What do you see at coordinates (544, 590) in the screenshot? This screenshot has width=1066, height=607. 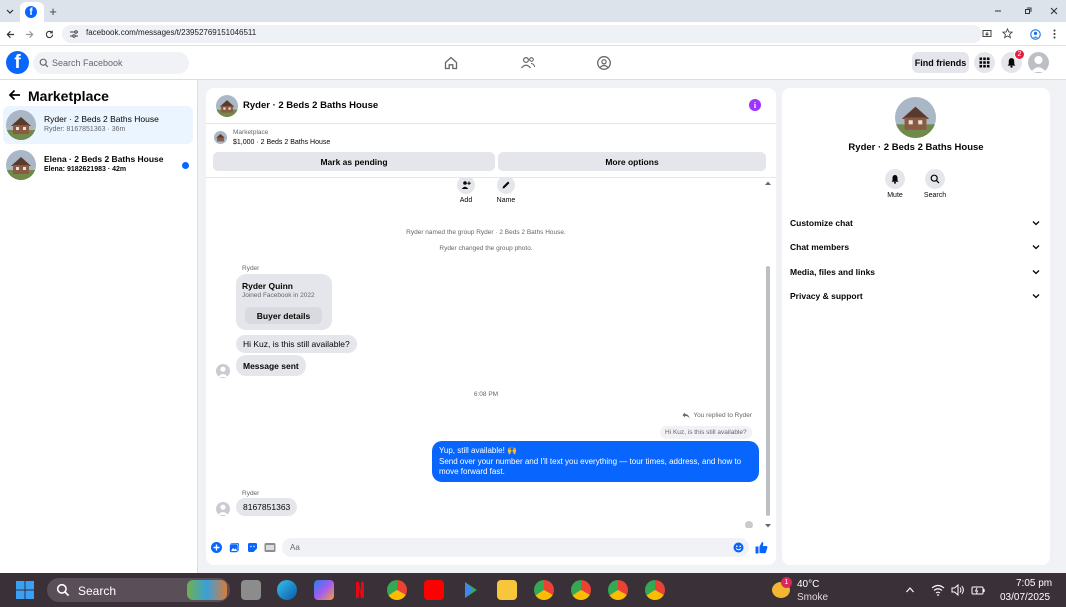 I see `chrome-profile-a-icon` at bounding box center [544, 590].